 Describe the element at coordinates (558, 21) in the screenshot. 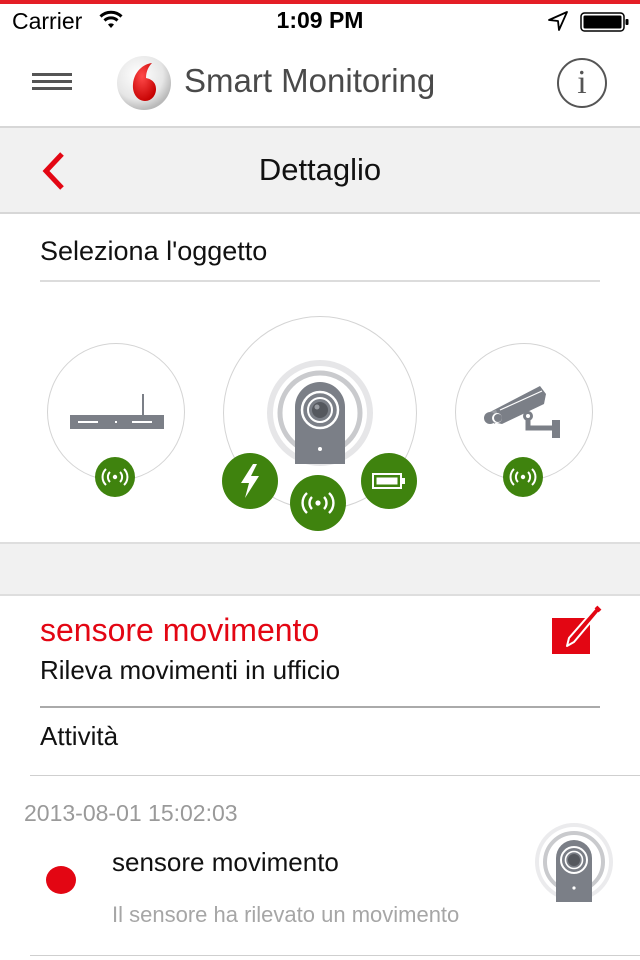

I see `location-arrow-icon` at that location.